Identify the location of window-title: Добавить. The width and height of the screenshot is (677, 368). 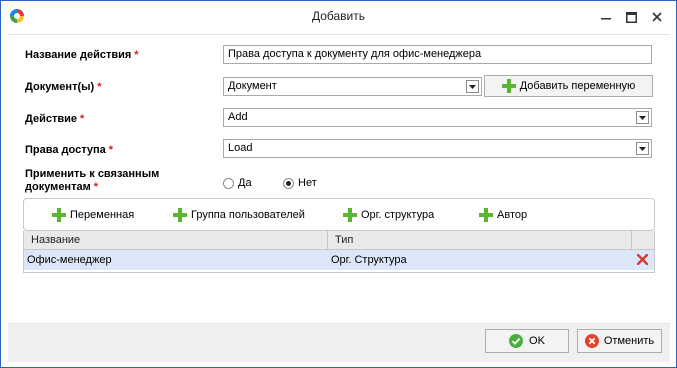
(338, 16).